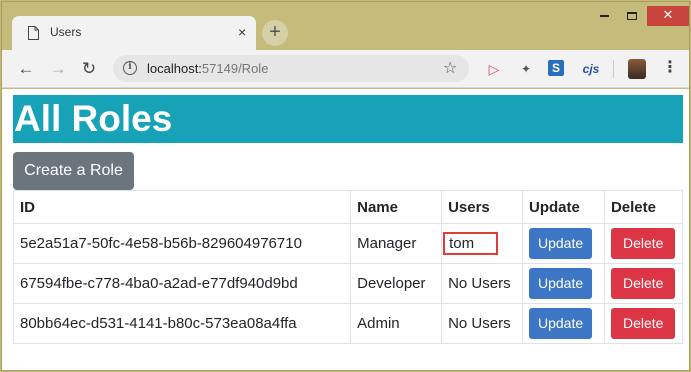 This screenshot has height=372, width=691. I want to click on role-name: Admin, so click(396, 323).